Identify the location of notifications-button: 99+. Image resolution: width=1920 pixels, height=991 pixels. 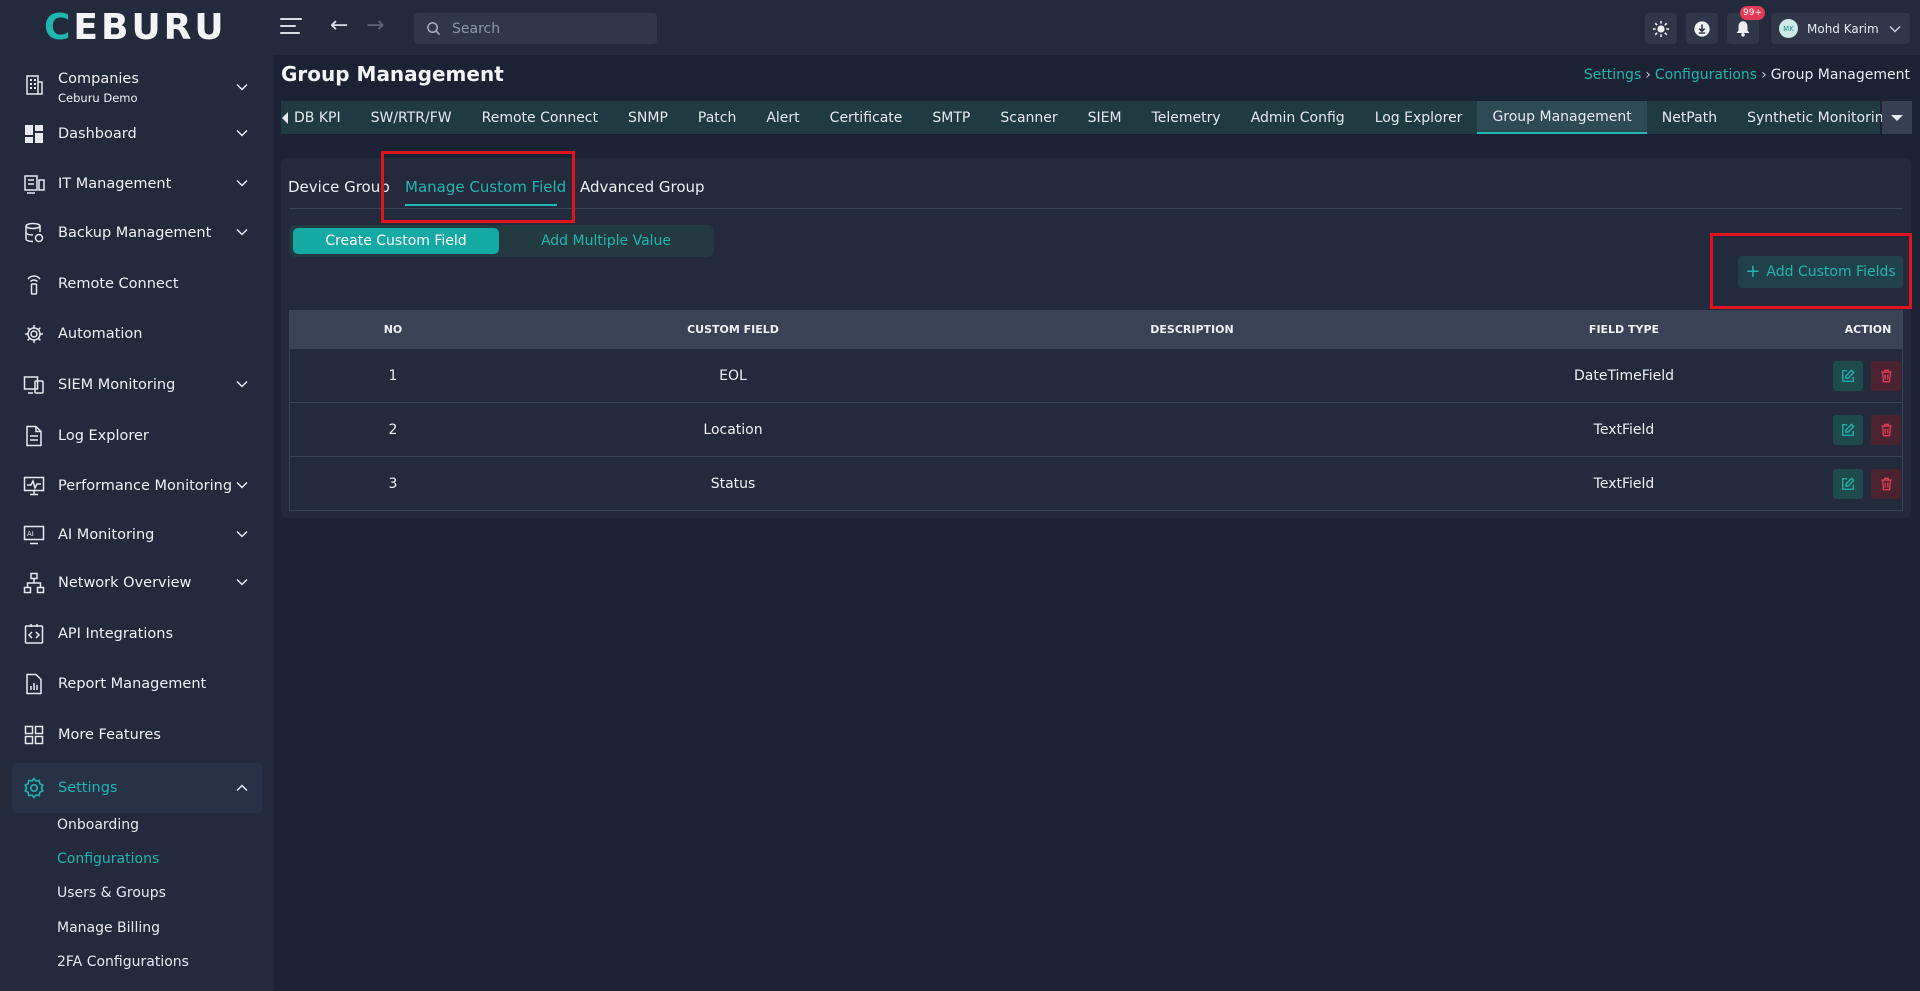
(1746, 25).